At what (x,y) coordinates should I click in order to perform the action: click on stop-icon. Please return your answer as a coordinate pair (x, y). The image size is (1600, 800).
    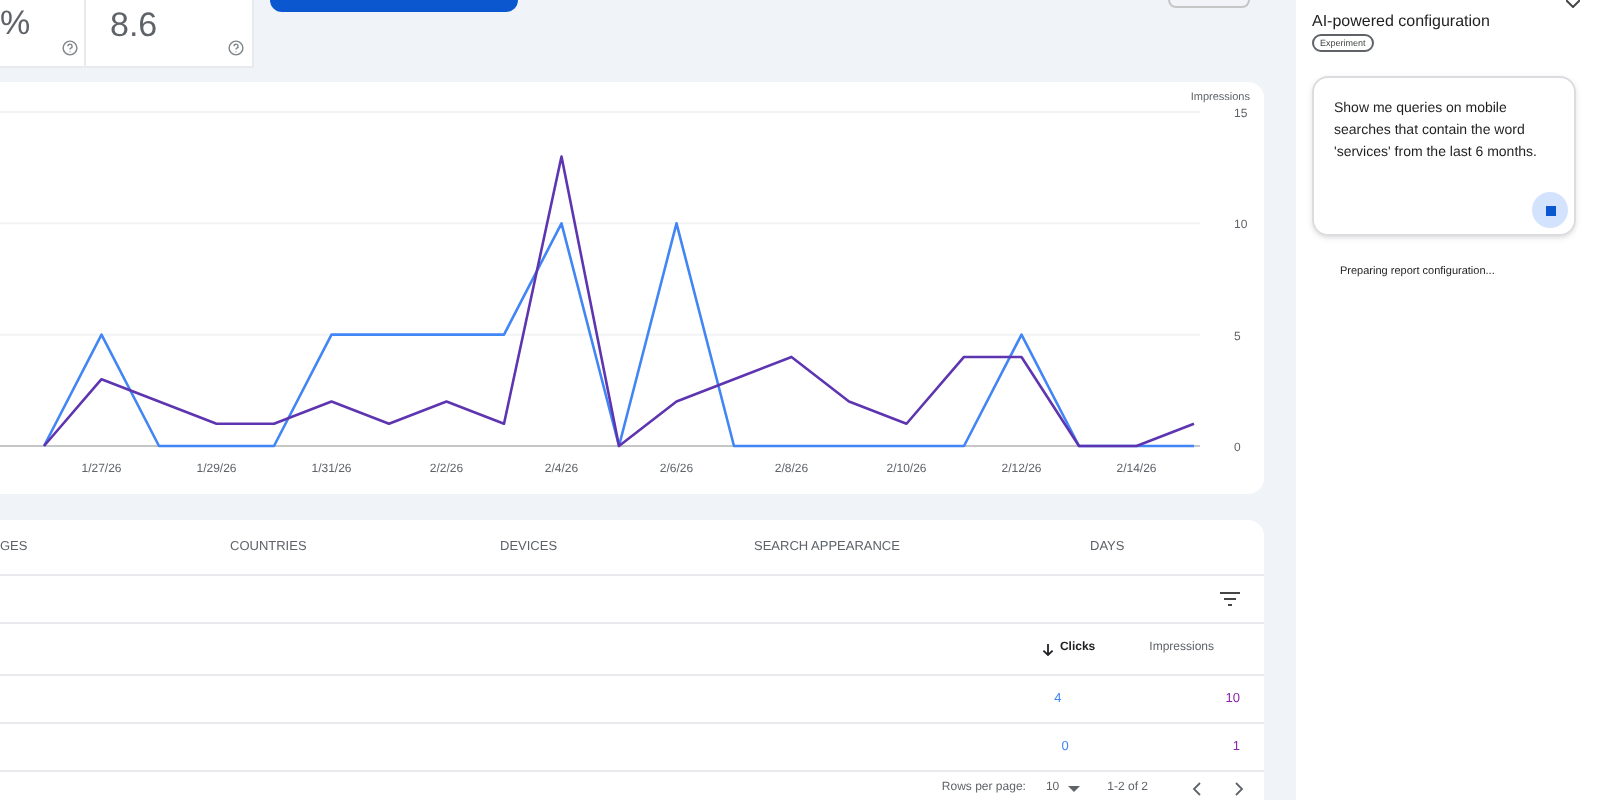
    Looking at the image, I should click on (1550, 210).